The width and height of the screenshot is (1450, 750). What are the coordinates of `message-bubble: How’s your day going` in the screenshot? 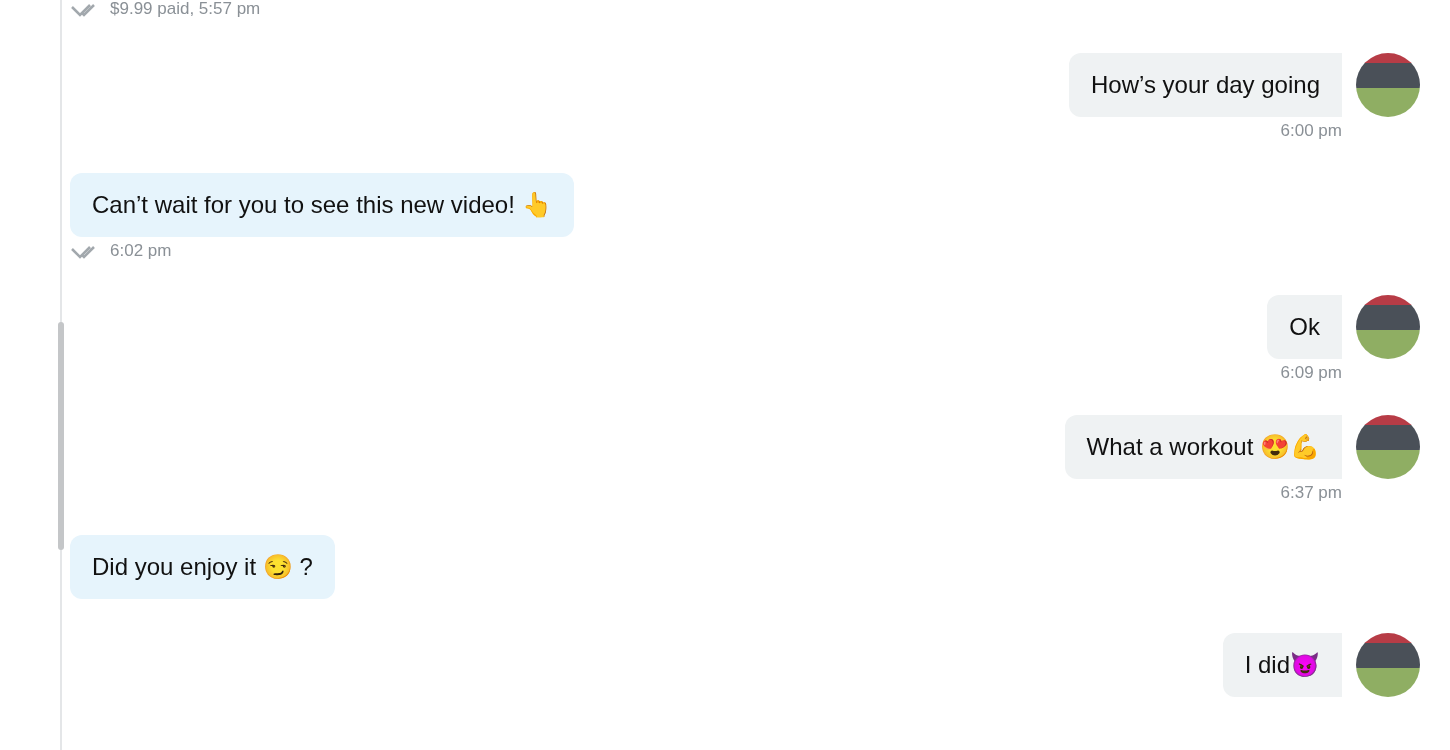 It's located at (1205, 85).